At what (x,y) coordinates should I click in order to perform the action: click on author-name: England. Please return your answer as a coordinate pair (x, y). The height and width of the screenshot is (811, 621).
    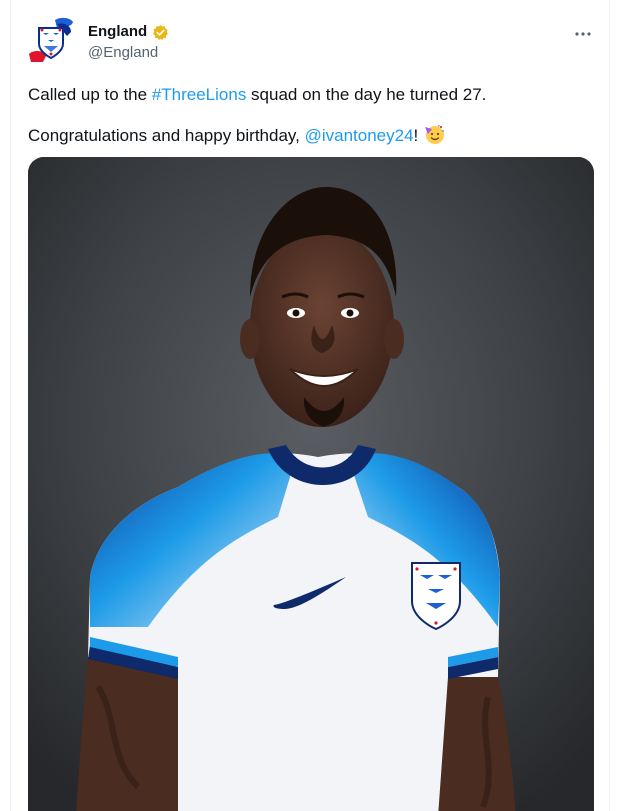
    Looking at the image, I should click on (117, 32).